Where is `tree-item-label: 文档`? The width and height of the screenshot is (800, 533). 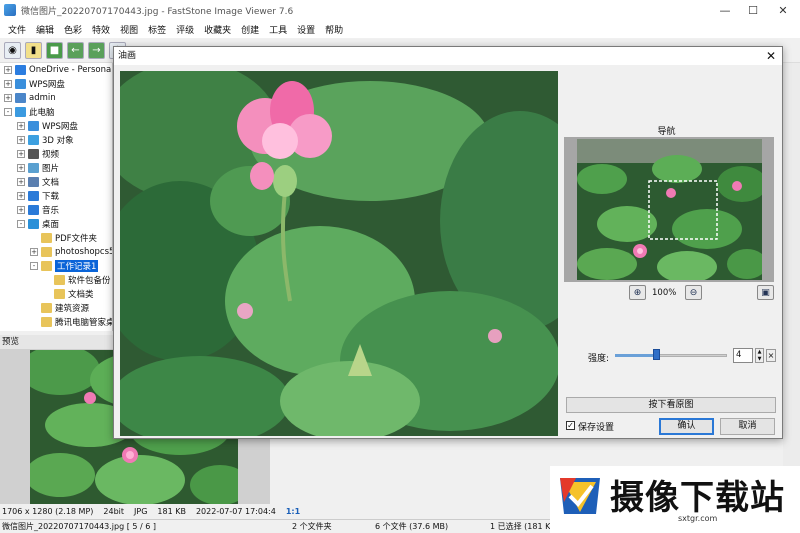
tree-item-label: 文档 is located at coordinates (51, 183).